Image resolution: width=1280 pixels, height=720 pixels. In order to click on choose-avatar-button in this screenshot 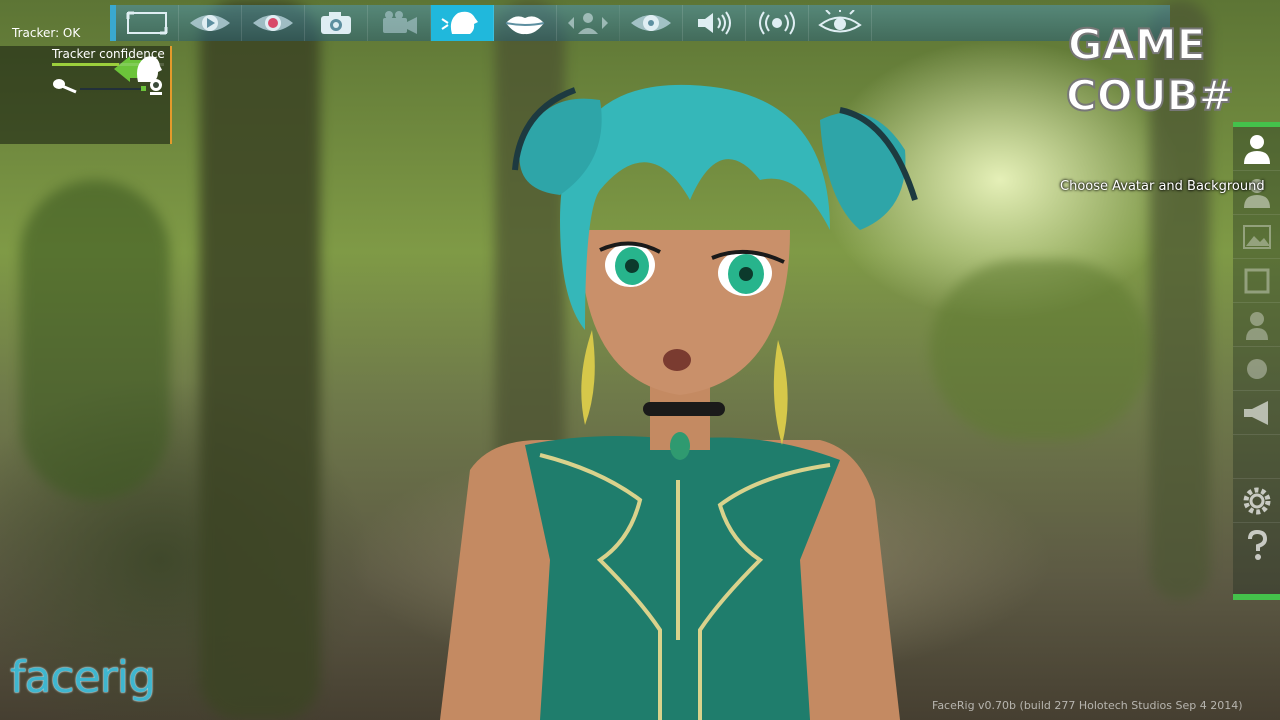, I will do `click(1256, 149)`.